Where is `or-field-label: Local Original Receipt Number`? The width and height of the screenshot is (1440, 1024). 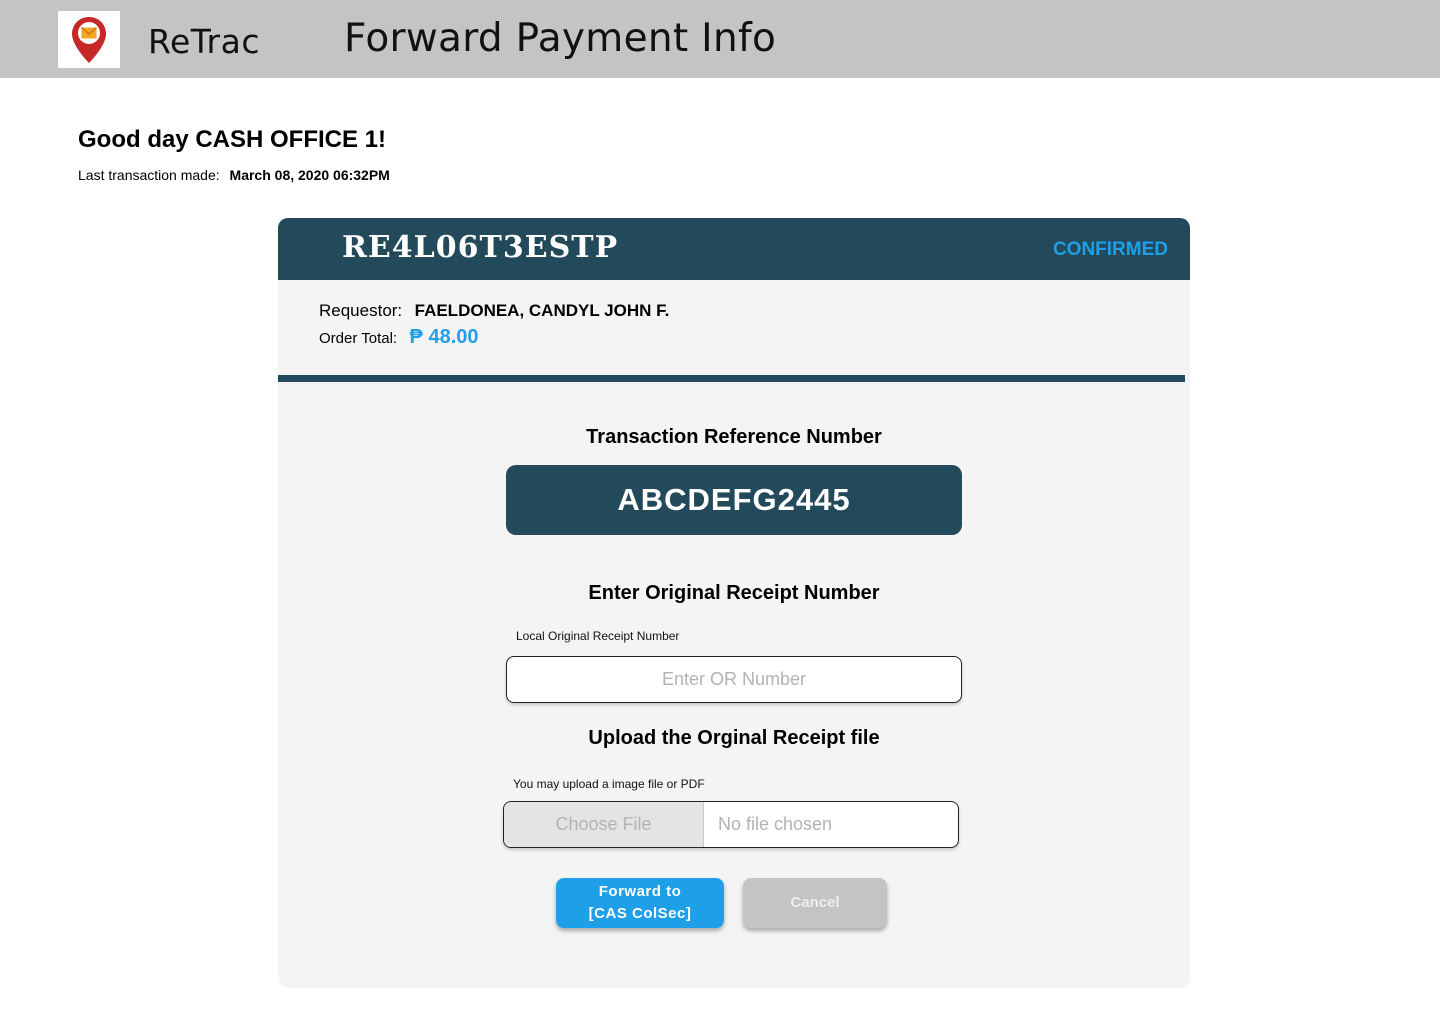 or-field-label: Local Original Receipt Number is located at coordinates (598, 636).